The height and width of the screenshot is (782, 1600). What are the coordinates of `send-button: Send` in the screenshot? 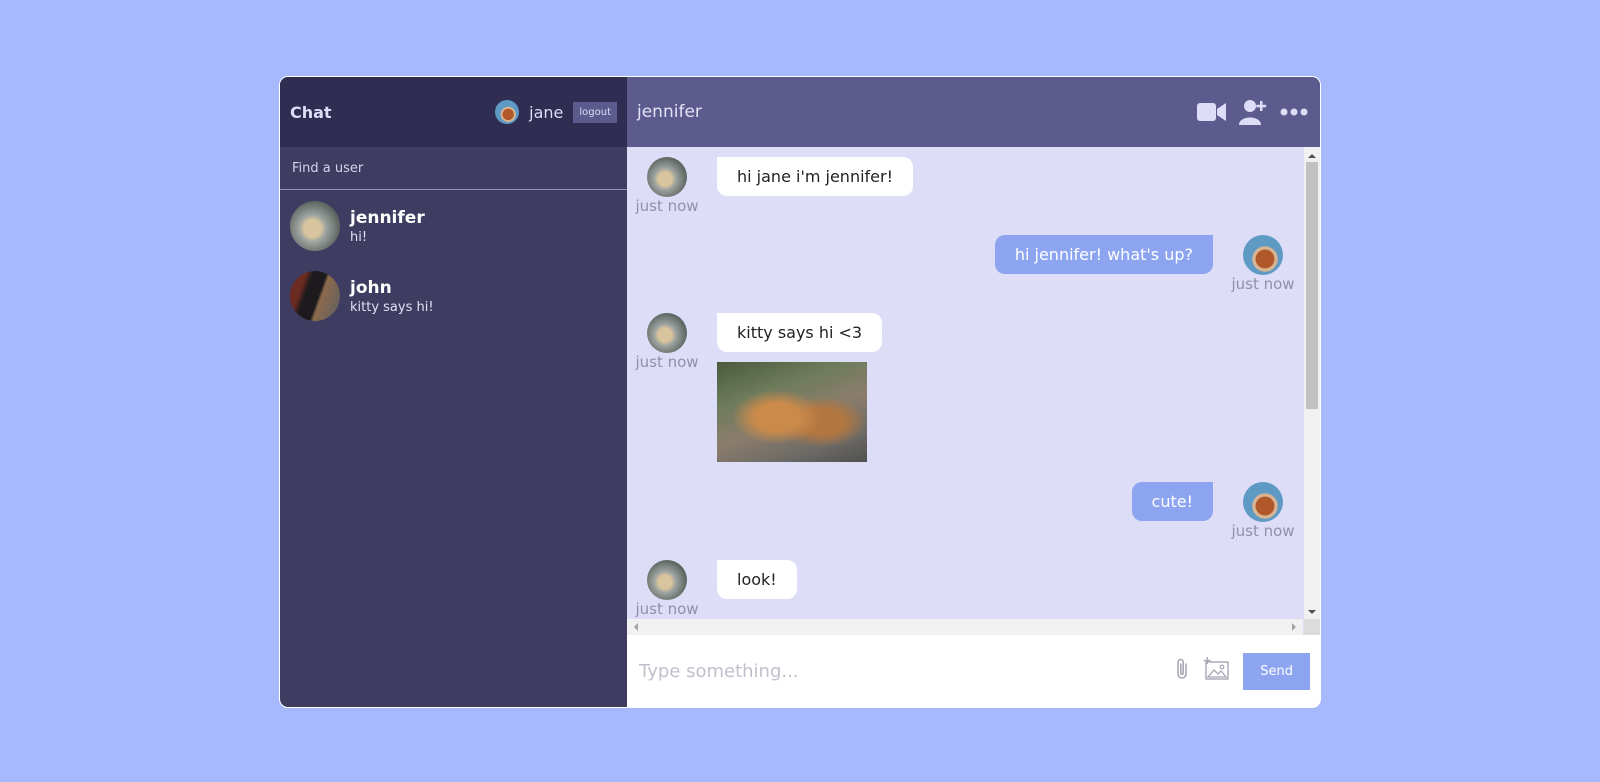 It's located at (1276, 671).